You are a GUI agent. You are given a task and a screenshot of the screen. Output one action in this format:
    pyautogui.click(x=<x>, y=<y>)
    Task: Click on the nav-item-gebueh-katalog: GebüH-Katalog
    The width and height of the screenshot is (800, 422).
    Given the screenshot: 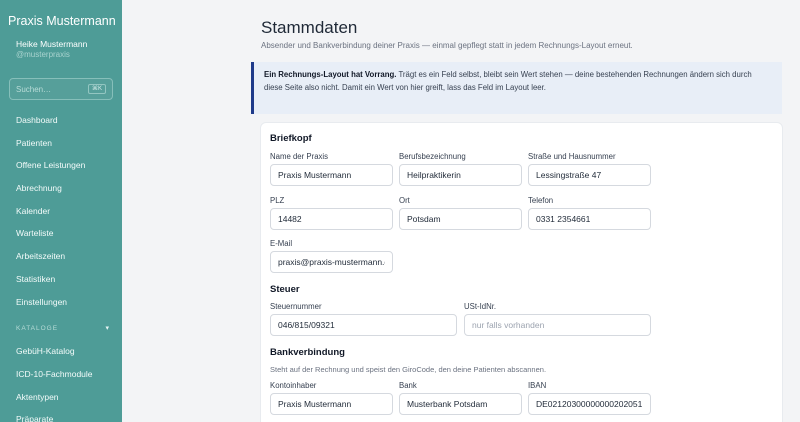 What is the action you would take?
    pyautogui.click(x=45, y=351)
    